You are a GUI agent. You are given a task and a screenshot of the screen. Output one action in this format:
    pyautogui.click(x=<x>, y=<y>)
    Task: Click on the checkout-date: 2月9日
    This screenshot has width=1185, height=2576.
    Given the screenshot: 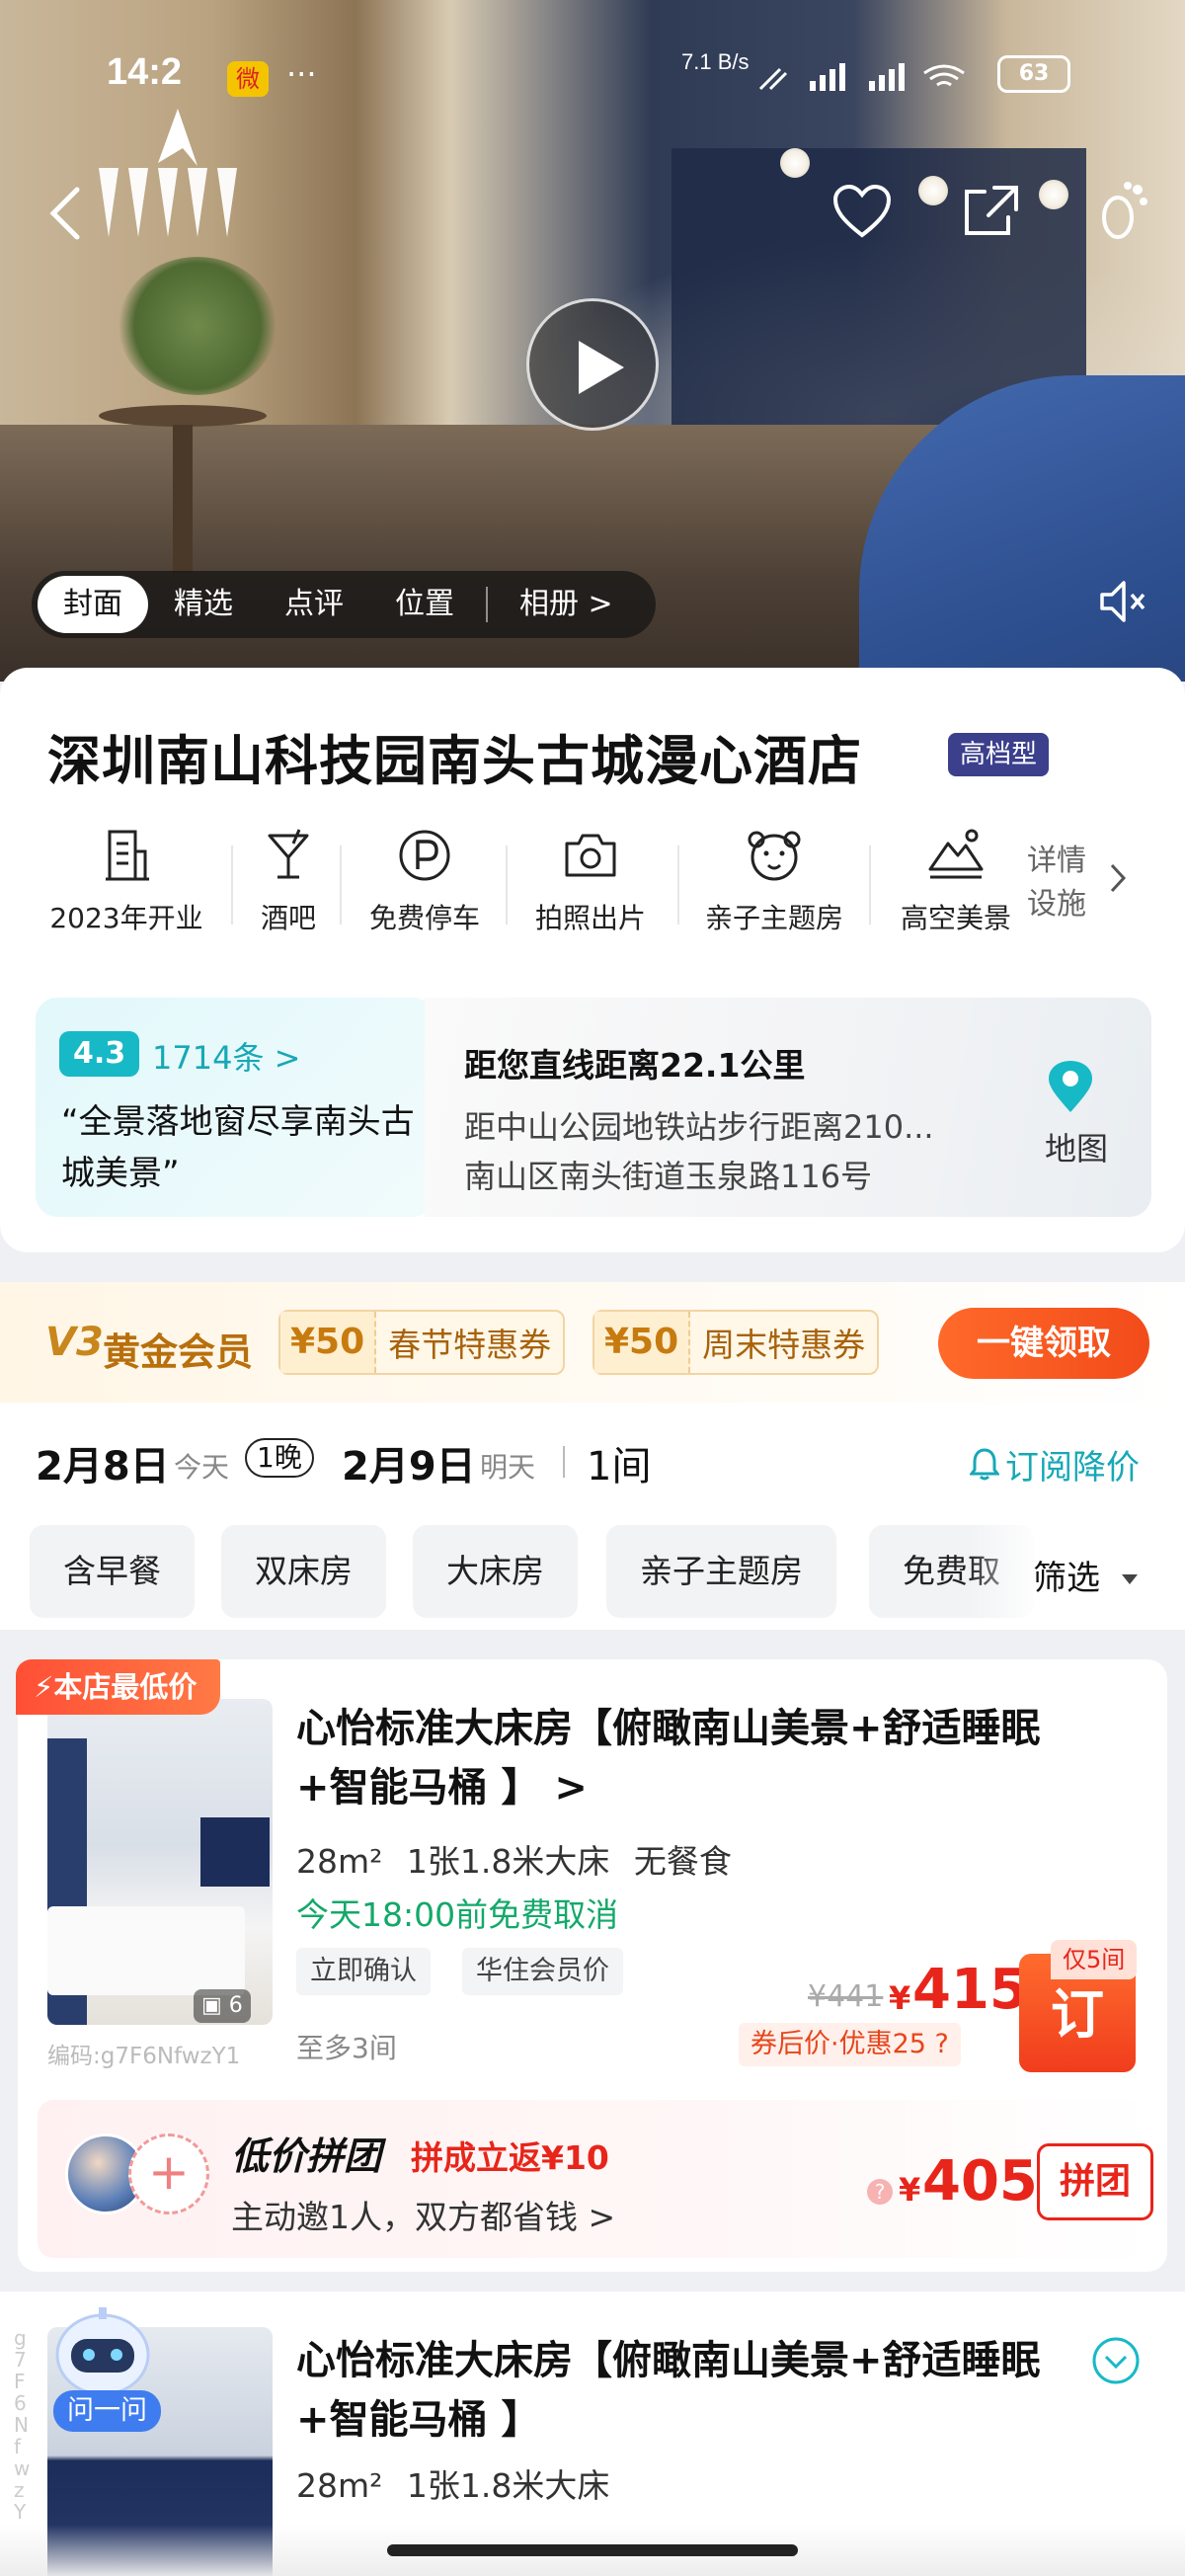 What is the action you would take?
    pyautogui.click(x=409, y=1462)
    